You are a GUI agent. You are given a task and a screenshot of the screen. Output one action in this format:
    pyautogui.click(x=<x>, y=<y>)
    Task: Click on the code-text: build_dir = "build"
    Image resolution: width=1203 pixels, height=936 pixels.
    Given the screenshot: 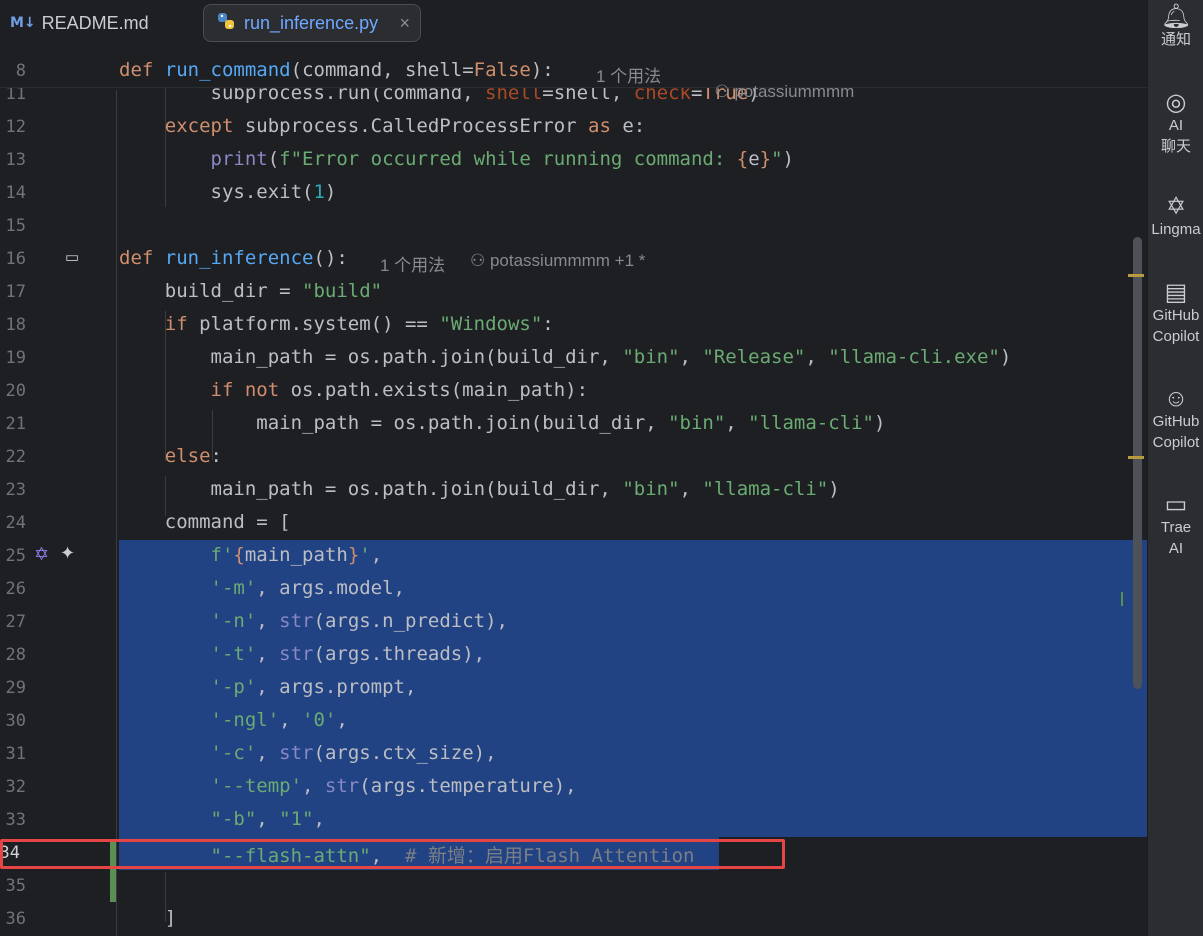 What is the action you would take?
    pyautogui.click(x=251, y=291)
    